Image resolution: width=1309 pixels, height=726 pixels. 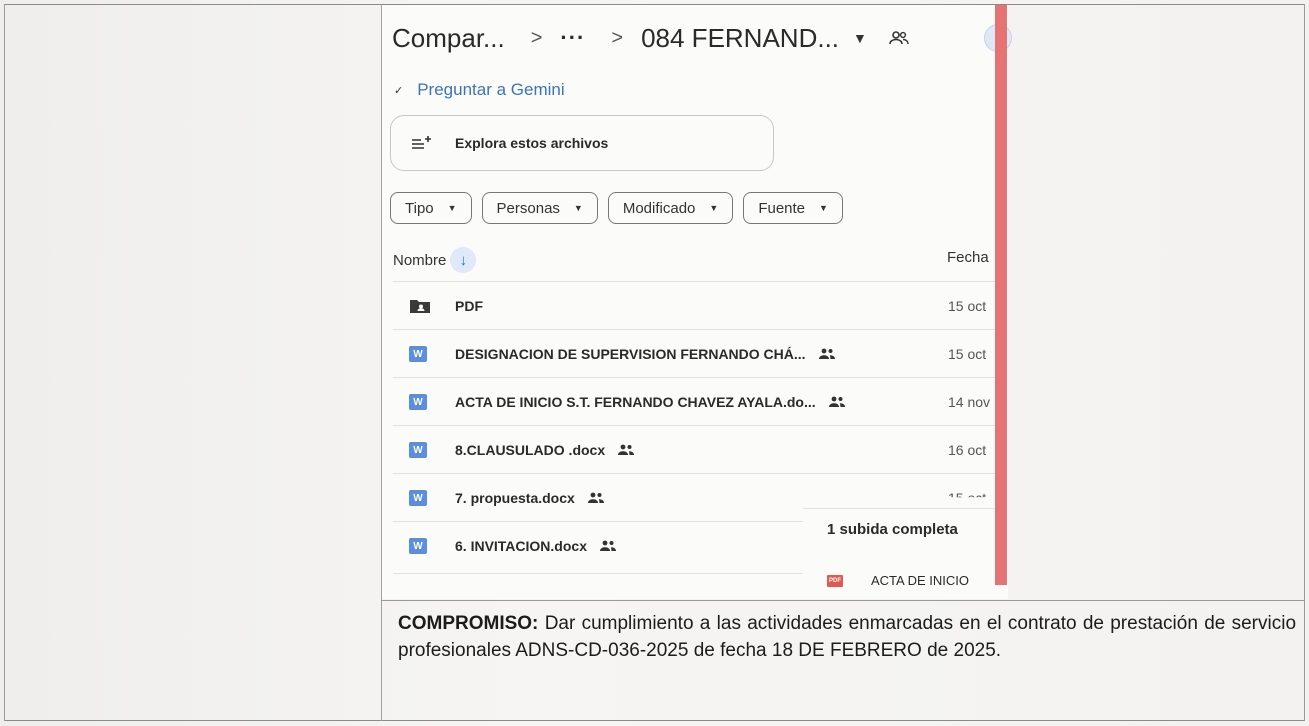 What do you see at coordinates (902, 548) in the screenshot?
I see `upload-toast: 1 subida completa PDF ACTA DE INICIO` at bounding box center [902, 548].